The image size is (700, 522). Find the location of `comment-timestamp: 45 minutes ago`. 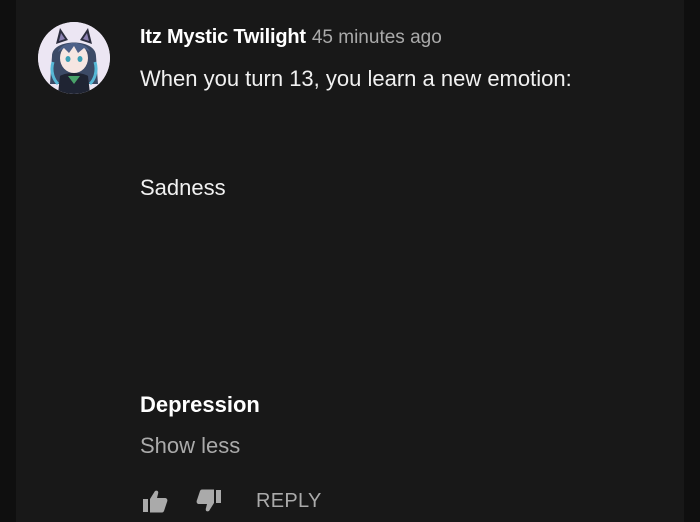

comment-timestamp: 45 minutes ago is located at coordinates (377, 37).